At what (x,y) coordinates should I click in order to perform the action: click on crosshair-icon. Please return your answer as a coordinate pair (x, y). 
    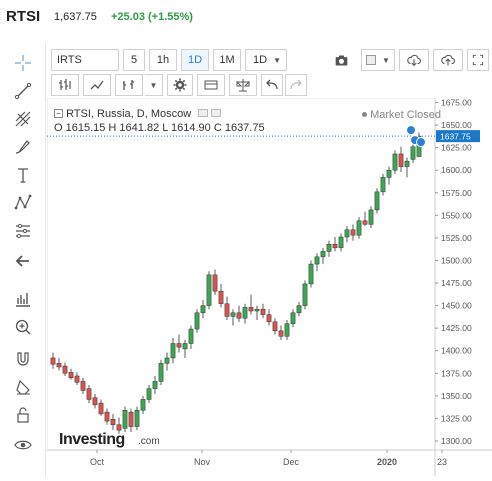
    Looking at the image, I should click on (23, 63).